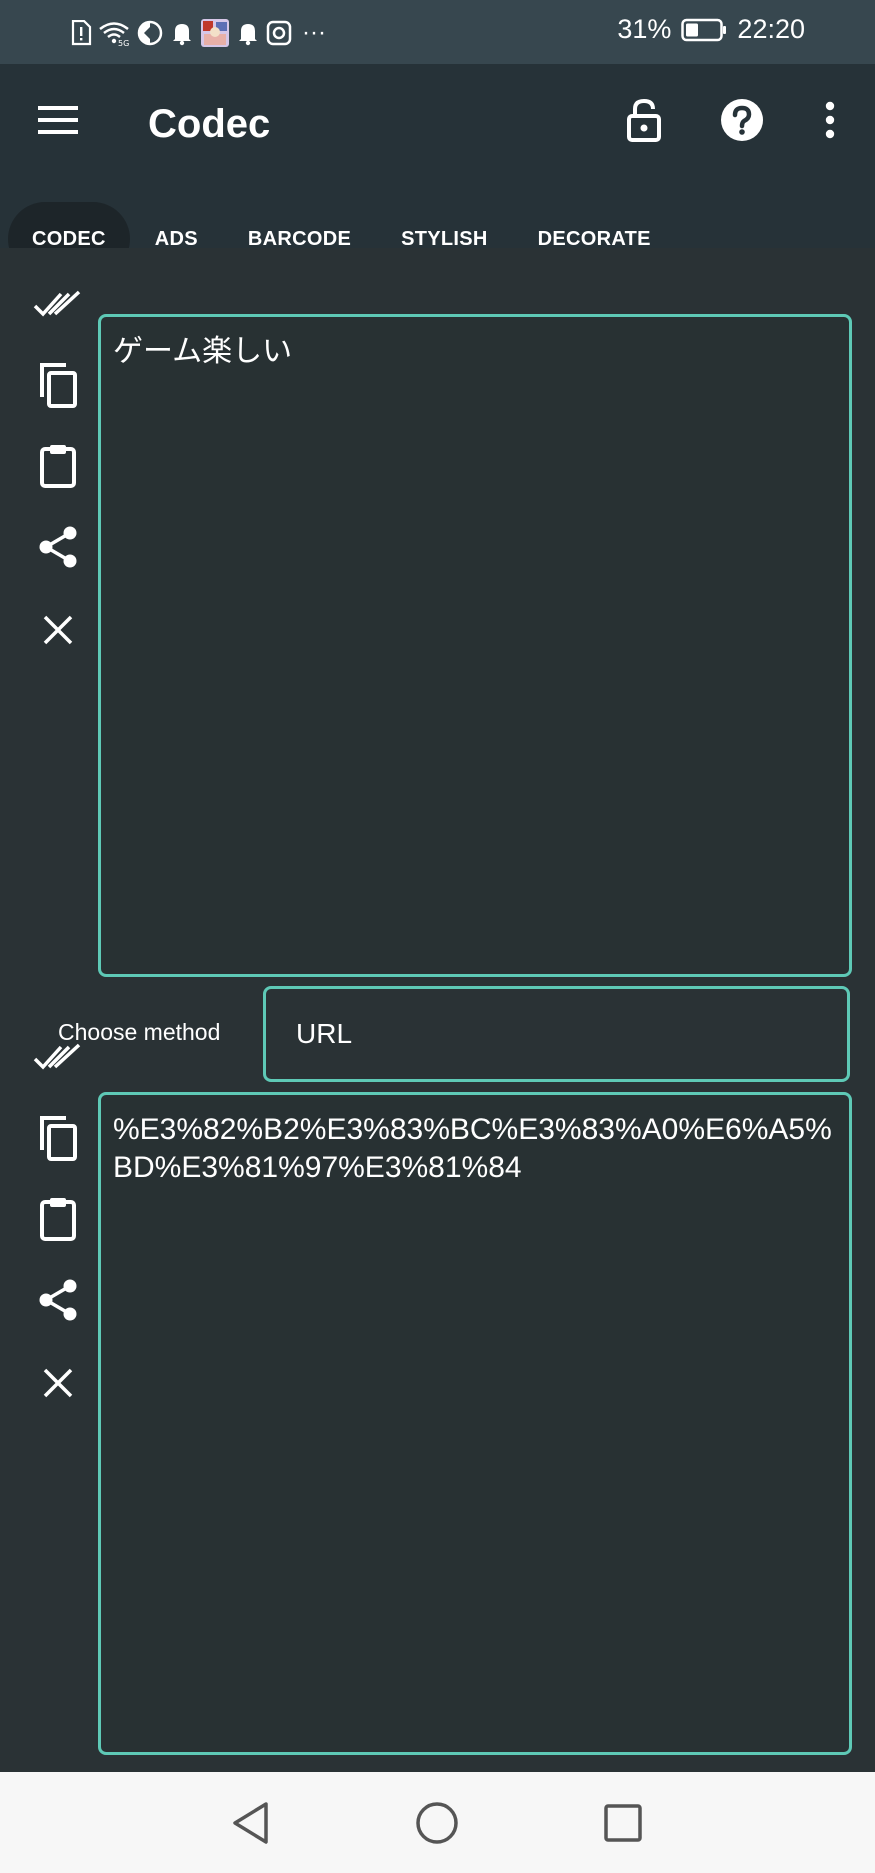 This screenshot has height=1873, width=875. I want to click on svg-text: 5G, so click(123, 42).